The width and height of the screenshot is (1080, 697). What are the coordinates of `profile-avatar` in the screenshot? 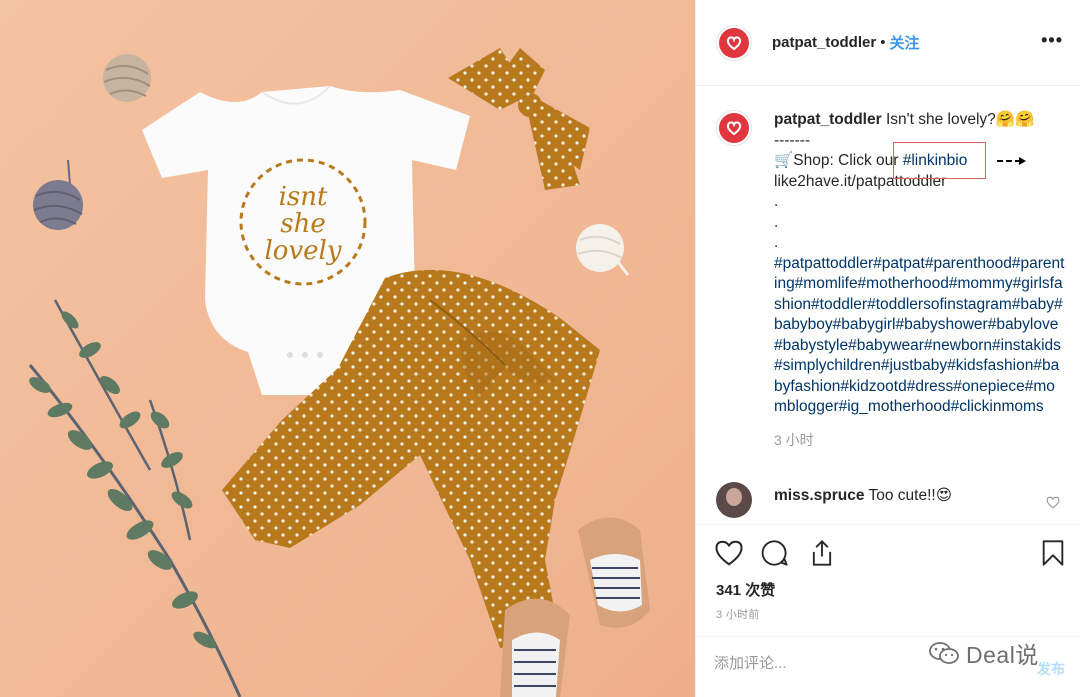 It's located at (734, 42).